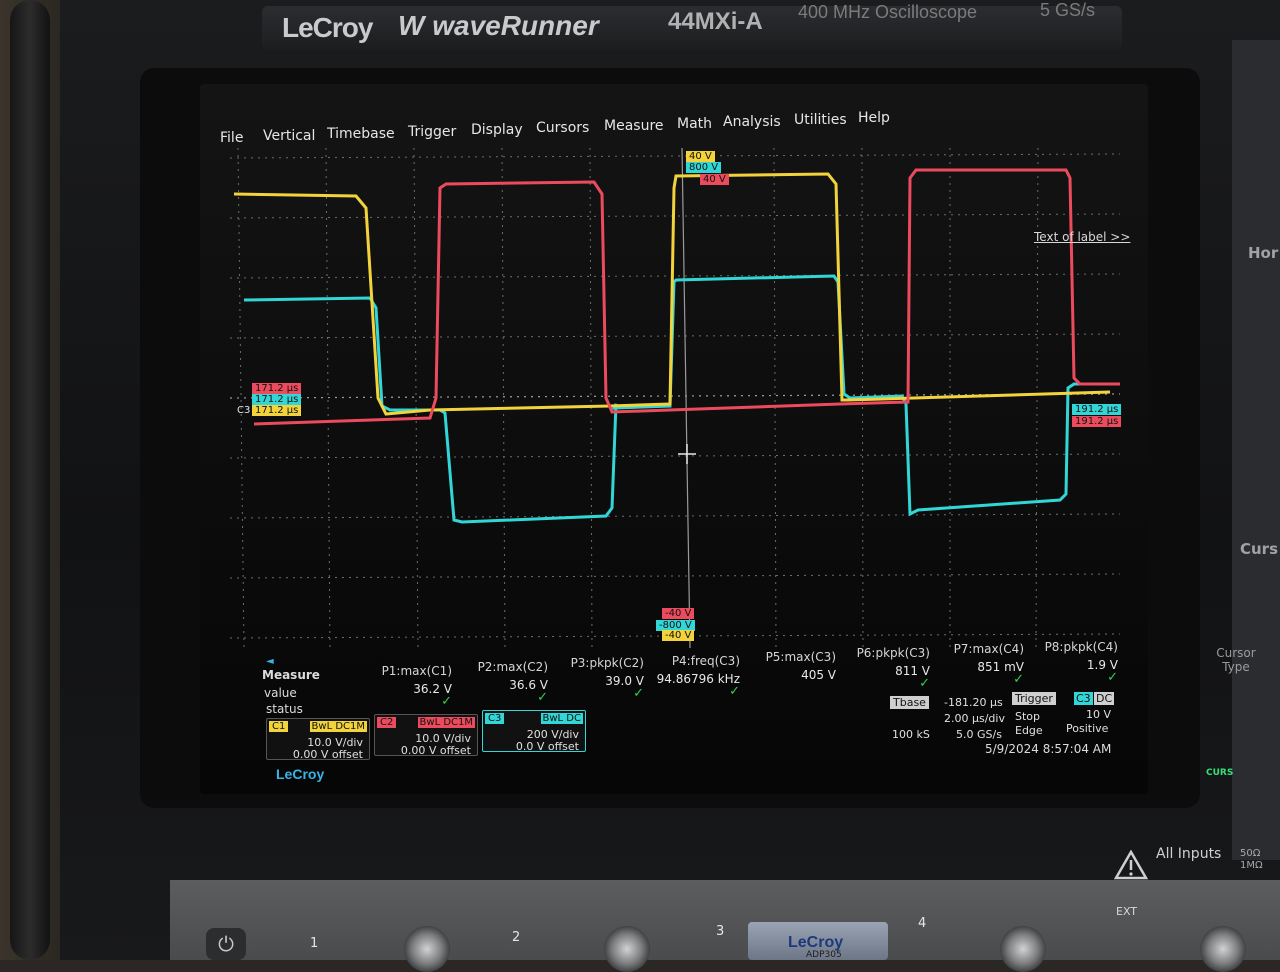  Describe the element at coordinates (634, 126) in the screenshot. I see `menu-measure: Measure` at that location.